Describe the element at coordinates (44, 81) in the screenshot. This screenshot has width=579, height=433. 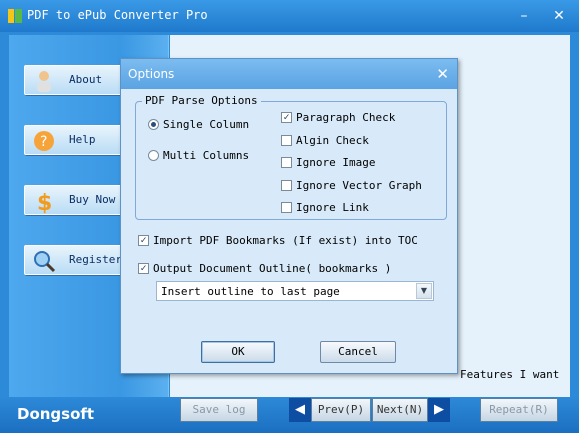
I see `person-icon` at that location.